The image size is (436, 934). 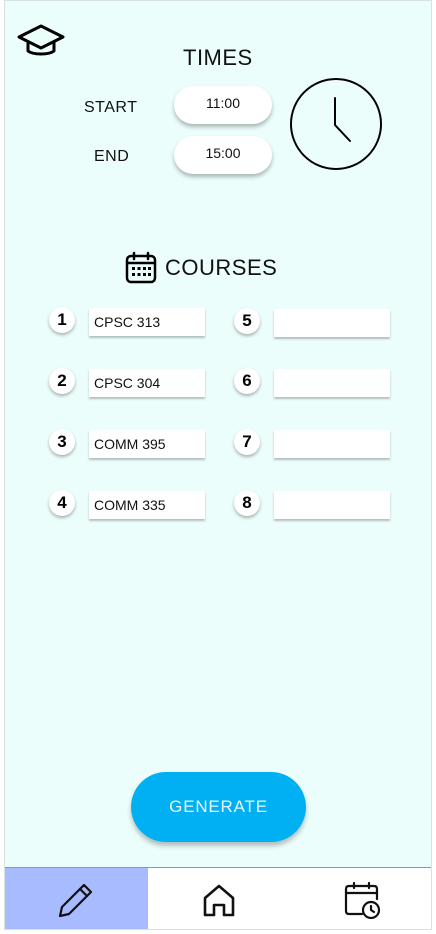 I want to click on course-slot-6: 6, so click(x=312, y=382).